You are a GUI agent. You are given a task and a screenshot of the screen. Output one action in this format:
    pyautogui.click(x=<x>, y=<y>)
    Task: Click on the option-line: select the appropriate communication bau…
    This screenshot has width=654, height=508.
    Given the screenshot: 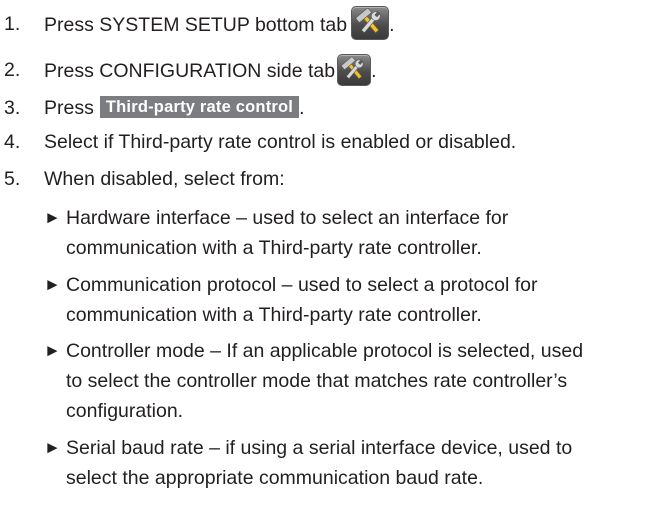 What is the action you would take?
    pyautogui.click(x=275, y=478)
    